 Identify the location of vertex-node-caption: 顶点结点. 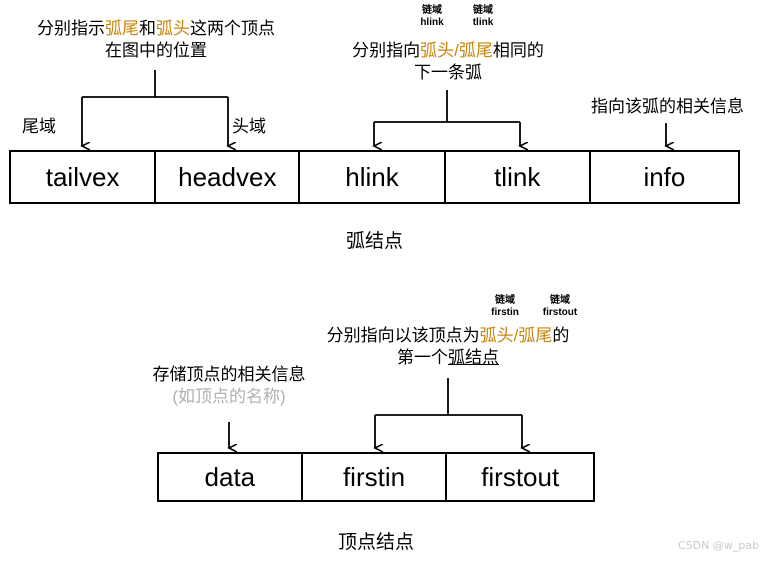
(375, 542).